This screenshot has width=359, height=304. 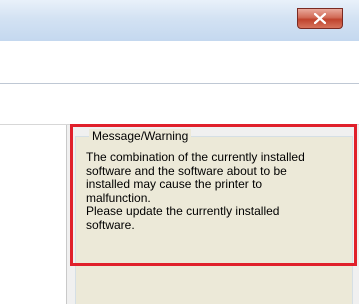 What do you see at coordinates (179, 83) in the screenshot?
I see `header-divider` at bounding box center [179, 83].